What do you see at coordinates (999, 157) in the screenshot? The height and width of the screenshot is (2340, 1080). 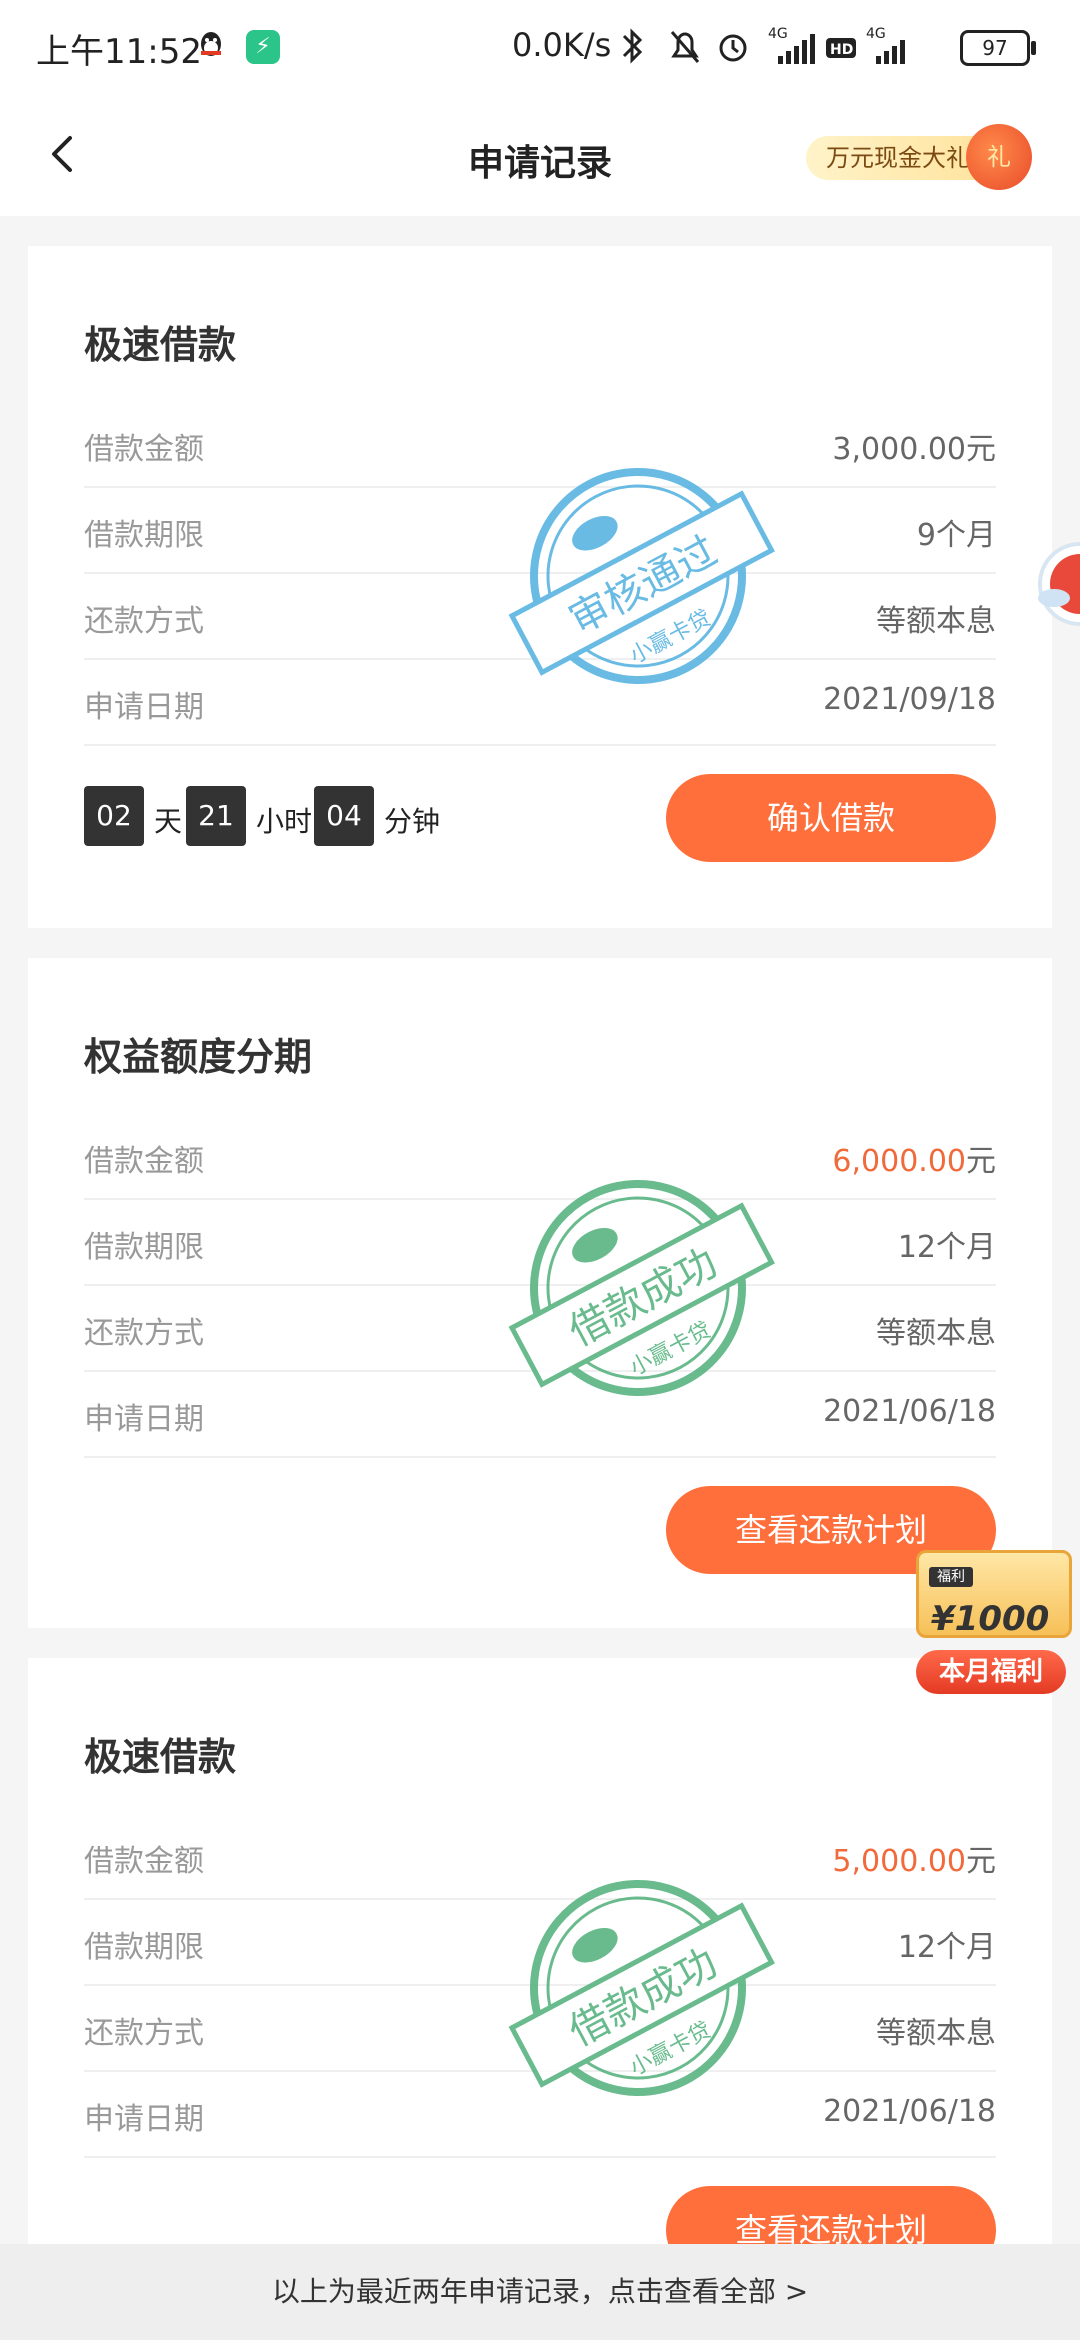 I see `gift-bag-icon: 礼` at bounding box center [999, 157].